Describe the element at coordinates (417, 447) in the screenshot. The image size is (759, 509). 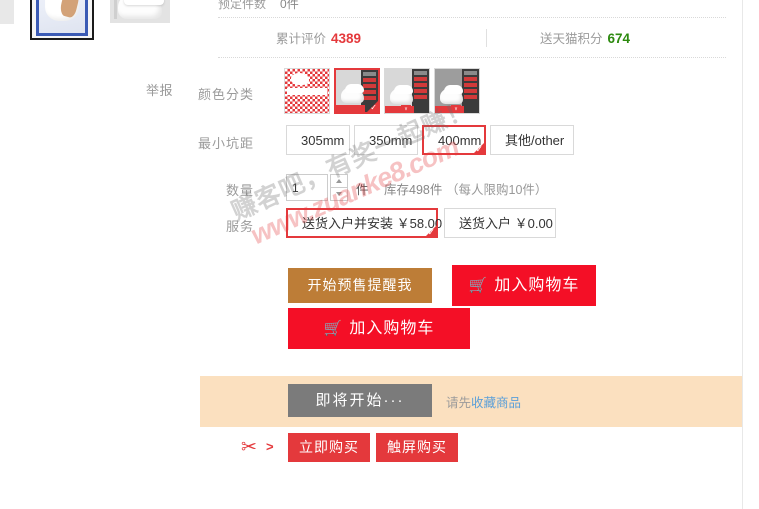
I see `touch-buy-button: 触屏购买` at that location.